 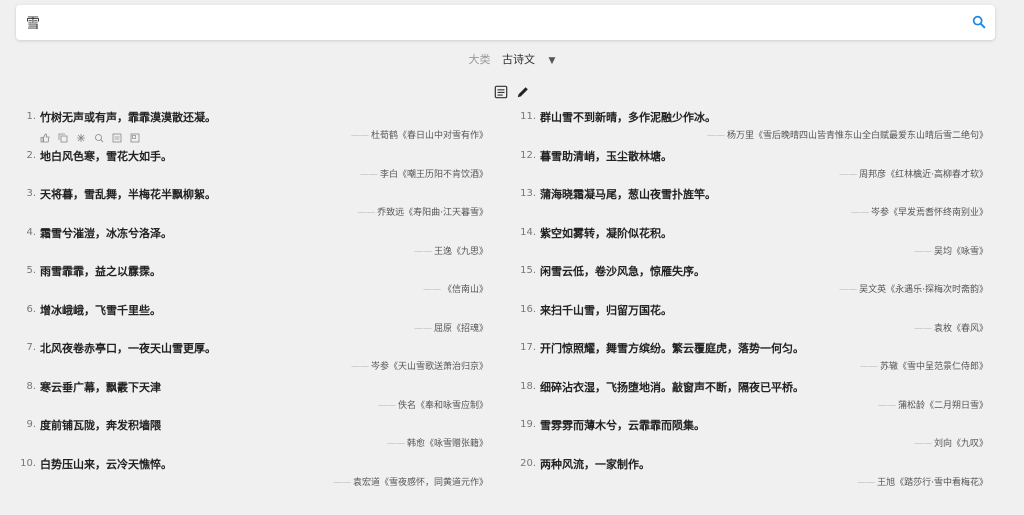 I want to click on document-view-icon, so click(x=501, y=92).